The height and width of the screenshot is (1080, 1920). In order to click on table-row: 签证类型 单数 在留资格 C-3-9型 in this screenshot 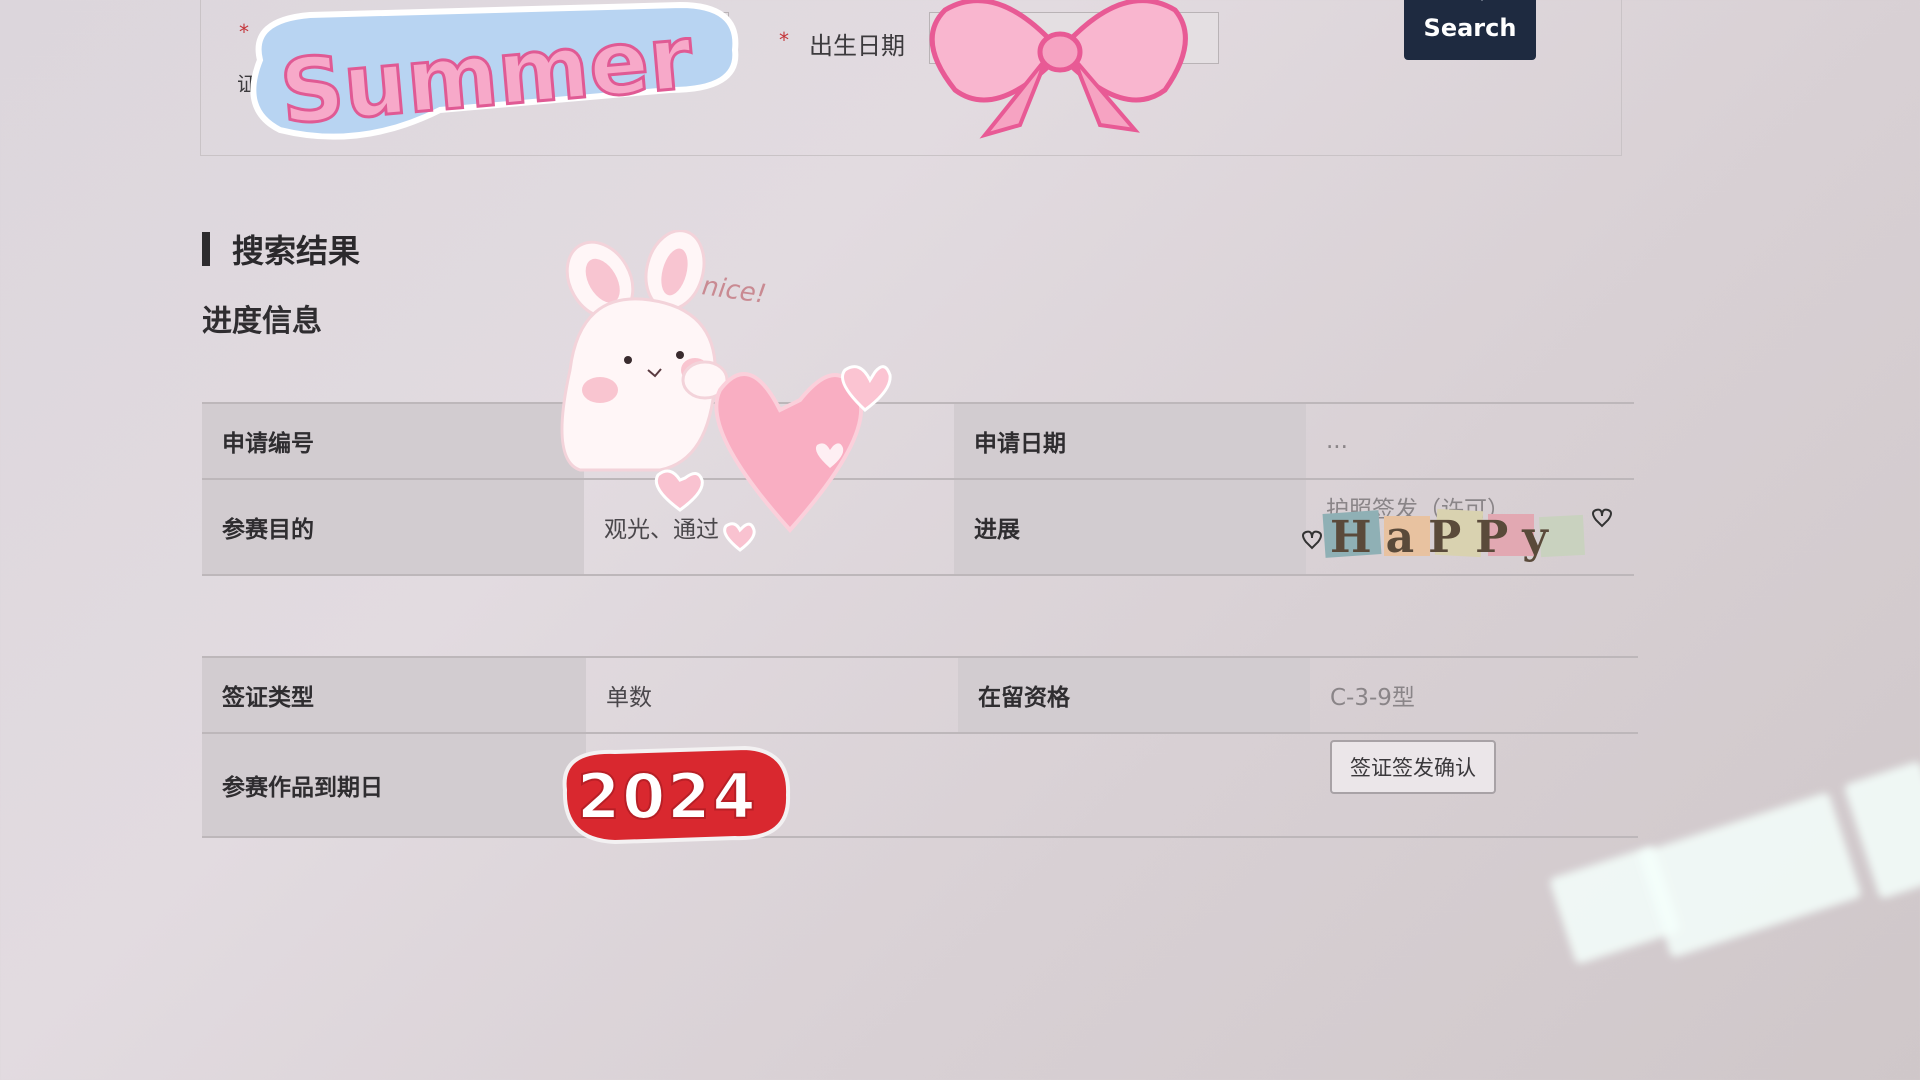, I will do `click(920, 695)`.